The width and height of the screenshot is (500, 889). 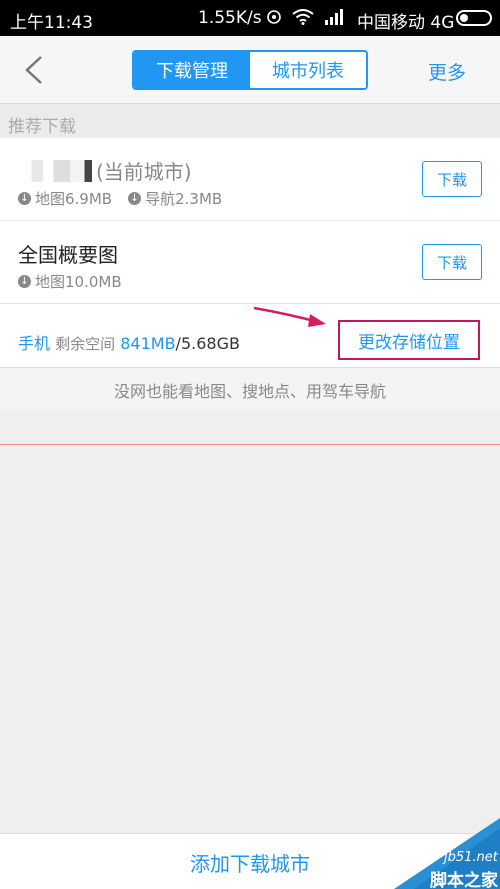 I want to click on tab-download-manager: 下载管理, so click(x=192, y=70).